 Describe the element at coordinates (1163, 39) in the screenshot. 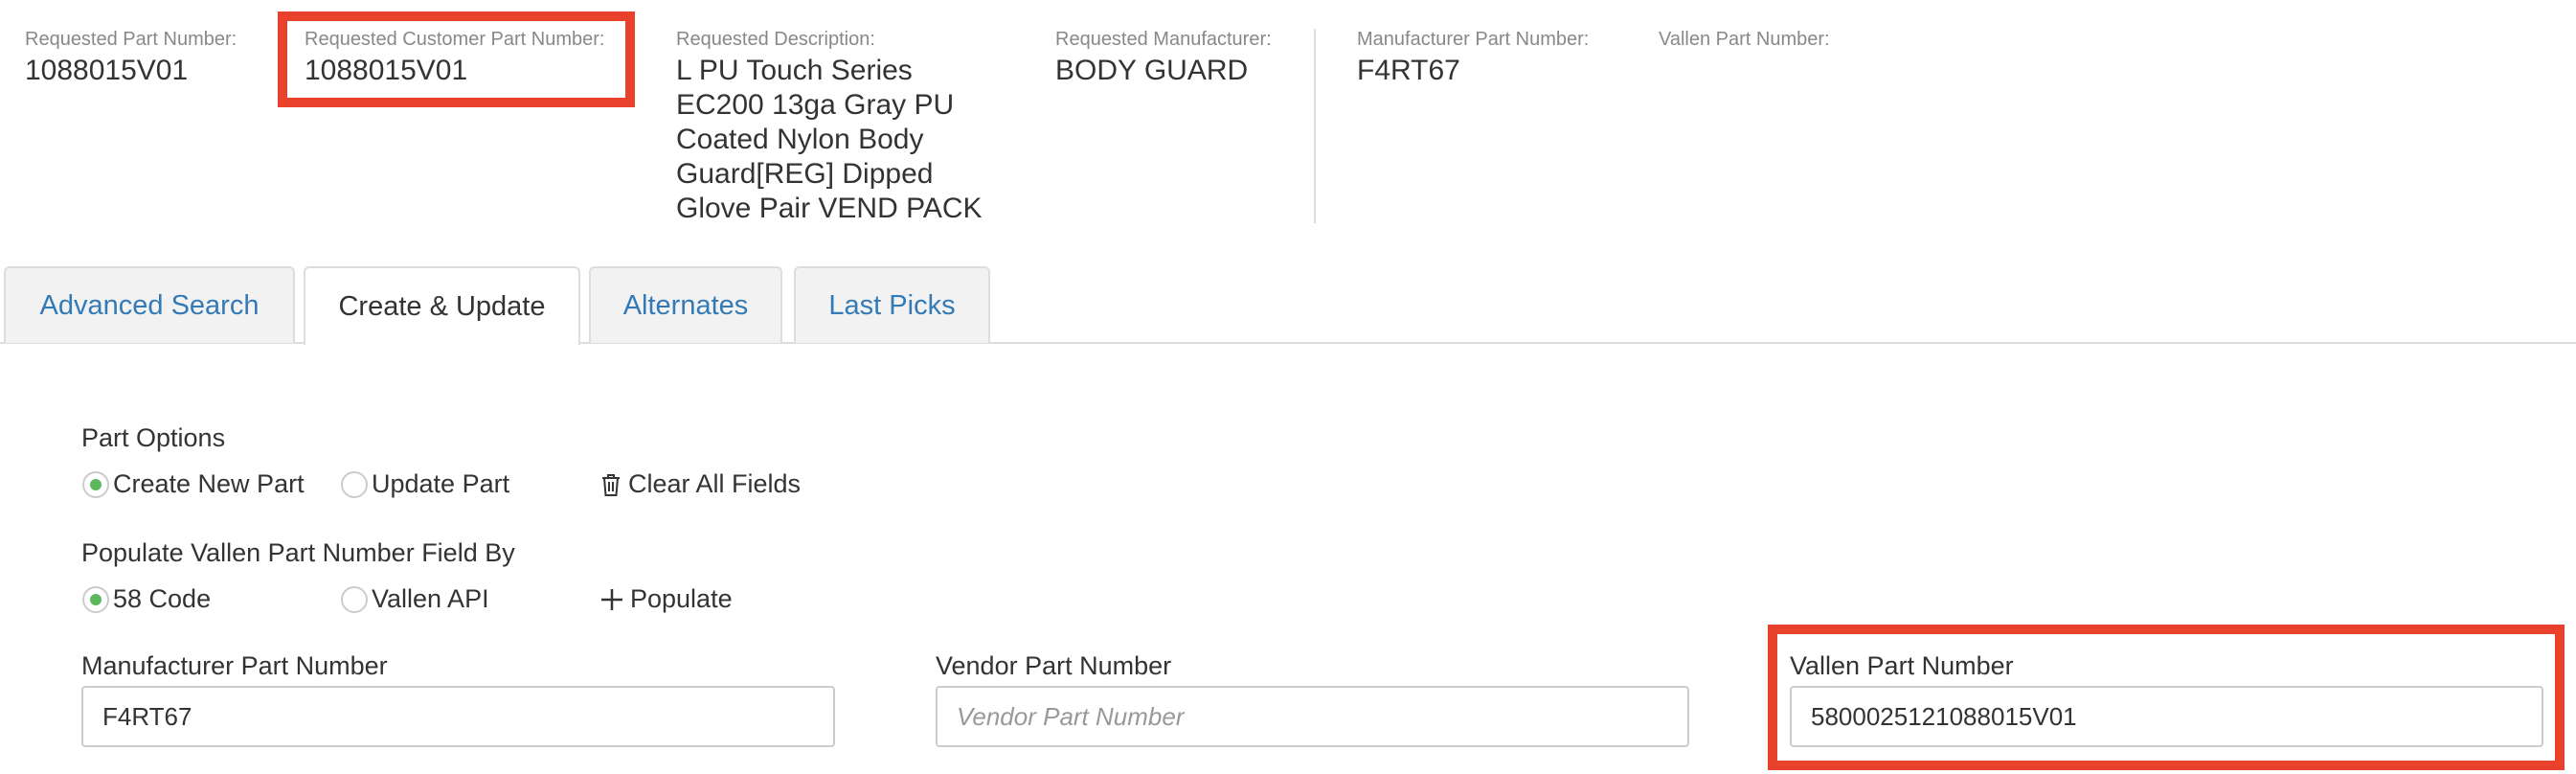

I see `requested-manufacturer-label: Requested Manufacturer:` at that location.